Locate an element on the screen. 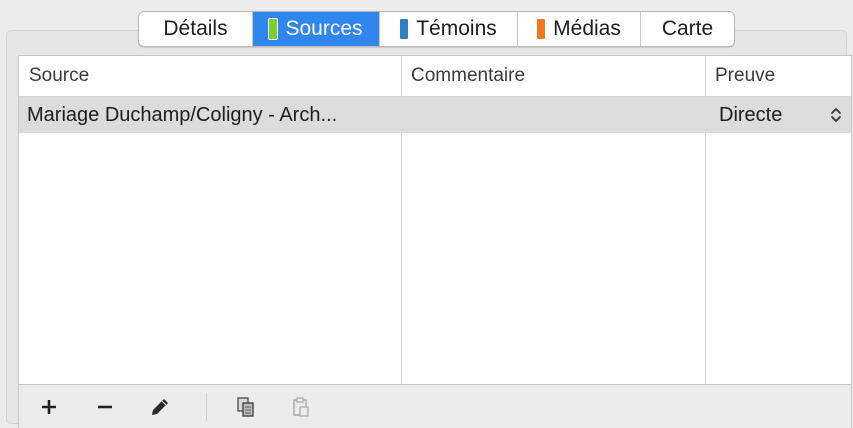  preuve-select: Directe is located at coordinates (778, 115).